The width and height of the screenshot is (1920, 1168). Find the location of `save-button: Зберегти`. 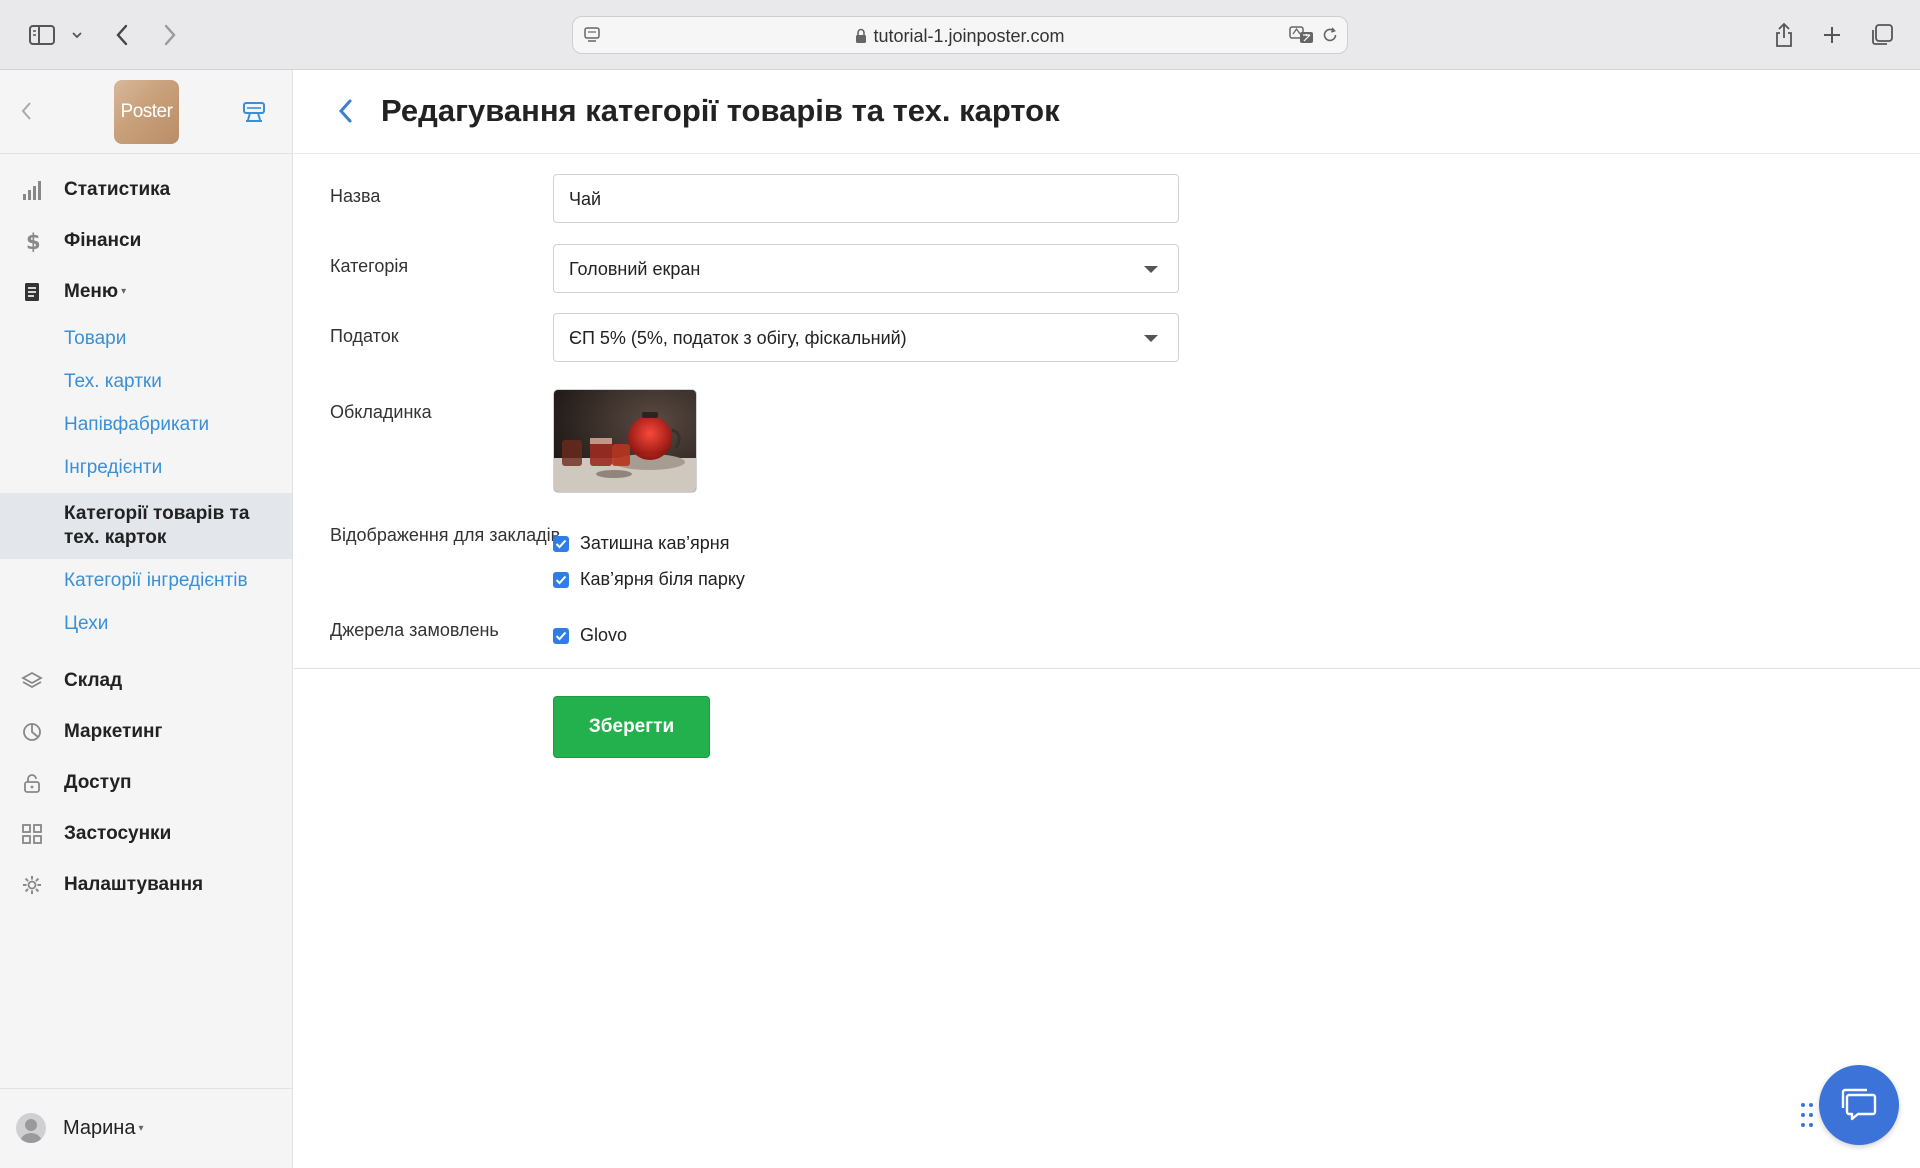

save-button: Зберегти is located at coordinates (631, 727).